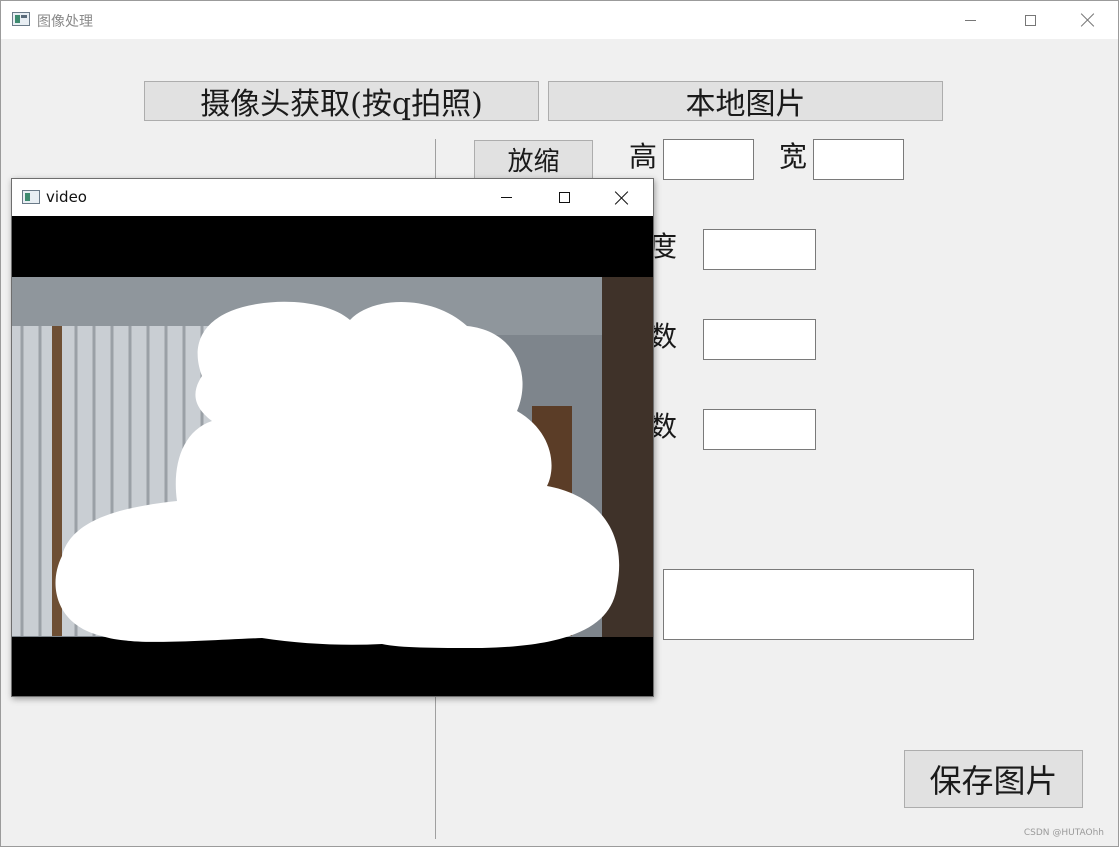 The width and height of the screenshot is (1119, 847). I want to click on close-button, so click(1088, 20).